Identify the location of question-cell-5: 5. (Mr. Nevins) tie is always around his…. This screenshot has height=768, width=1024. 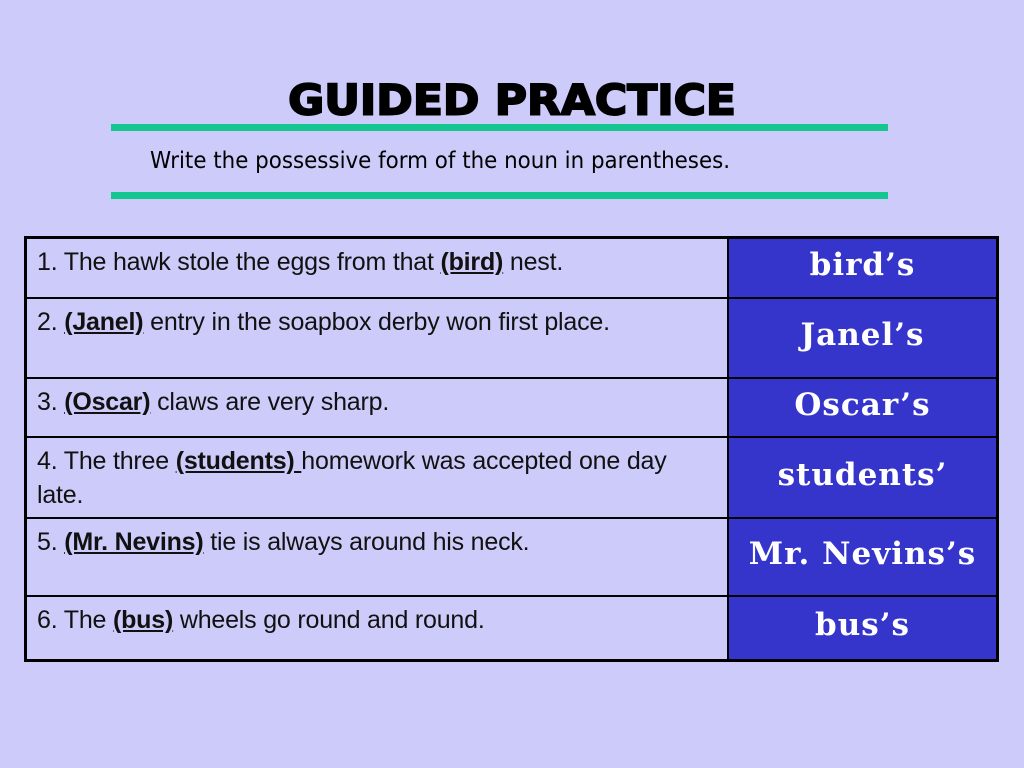
(377, 557).